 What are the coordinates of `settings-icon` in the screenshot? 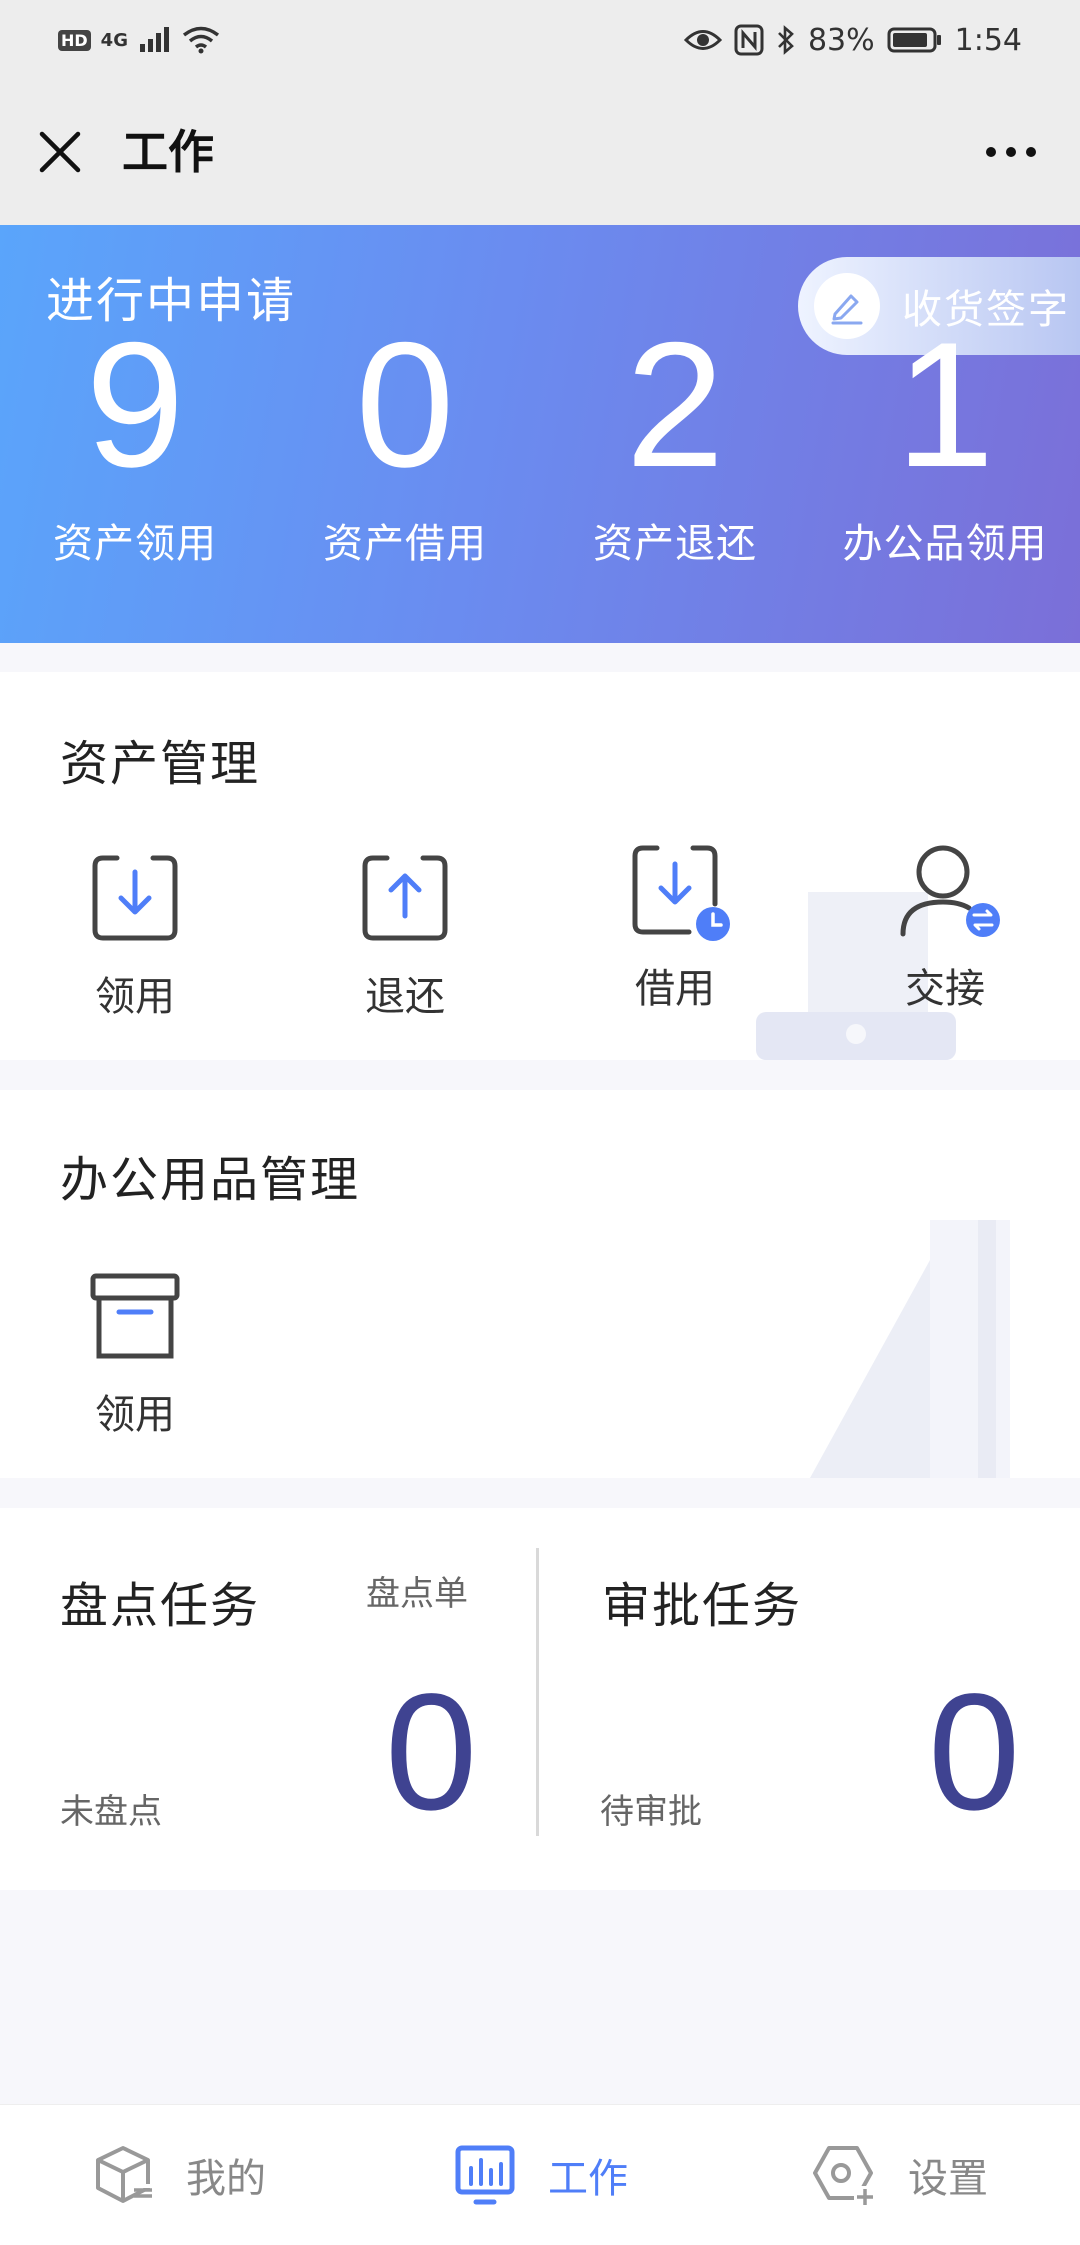 It's located at (844, 2177).